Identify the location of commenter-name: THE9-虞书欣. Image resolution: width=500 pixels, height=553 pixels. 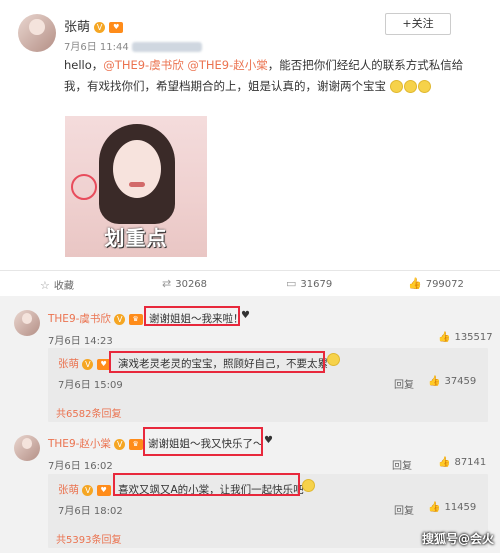
(79, 319).